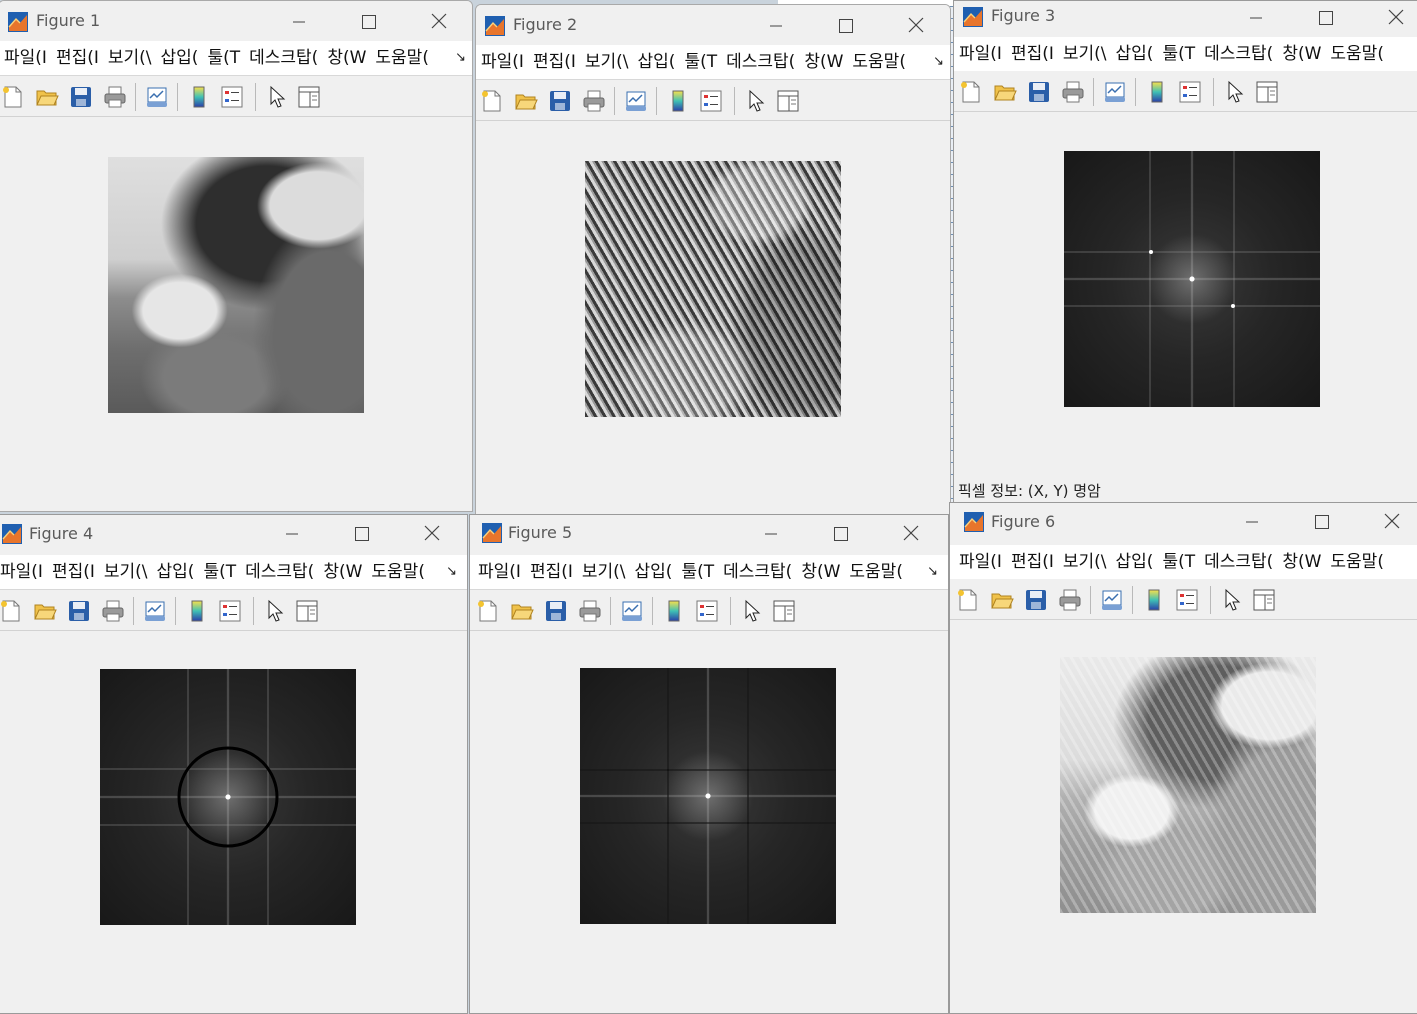 The image size is (1417, 1014). Describe the element at coordinates (1185, 18) in the screenshot. I see `title-bar: Figure 3` at that location.